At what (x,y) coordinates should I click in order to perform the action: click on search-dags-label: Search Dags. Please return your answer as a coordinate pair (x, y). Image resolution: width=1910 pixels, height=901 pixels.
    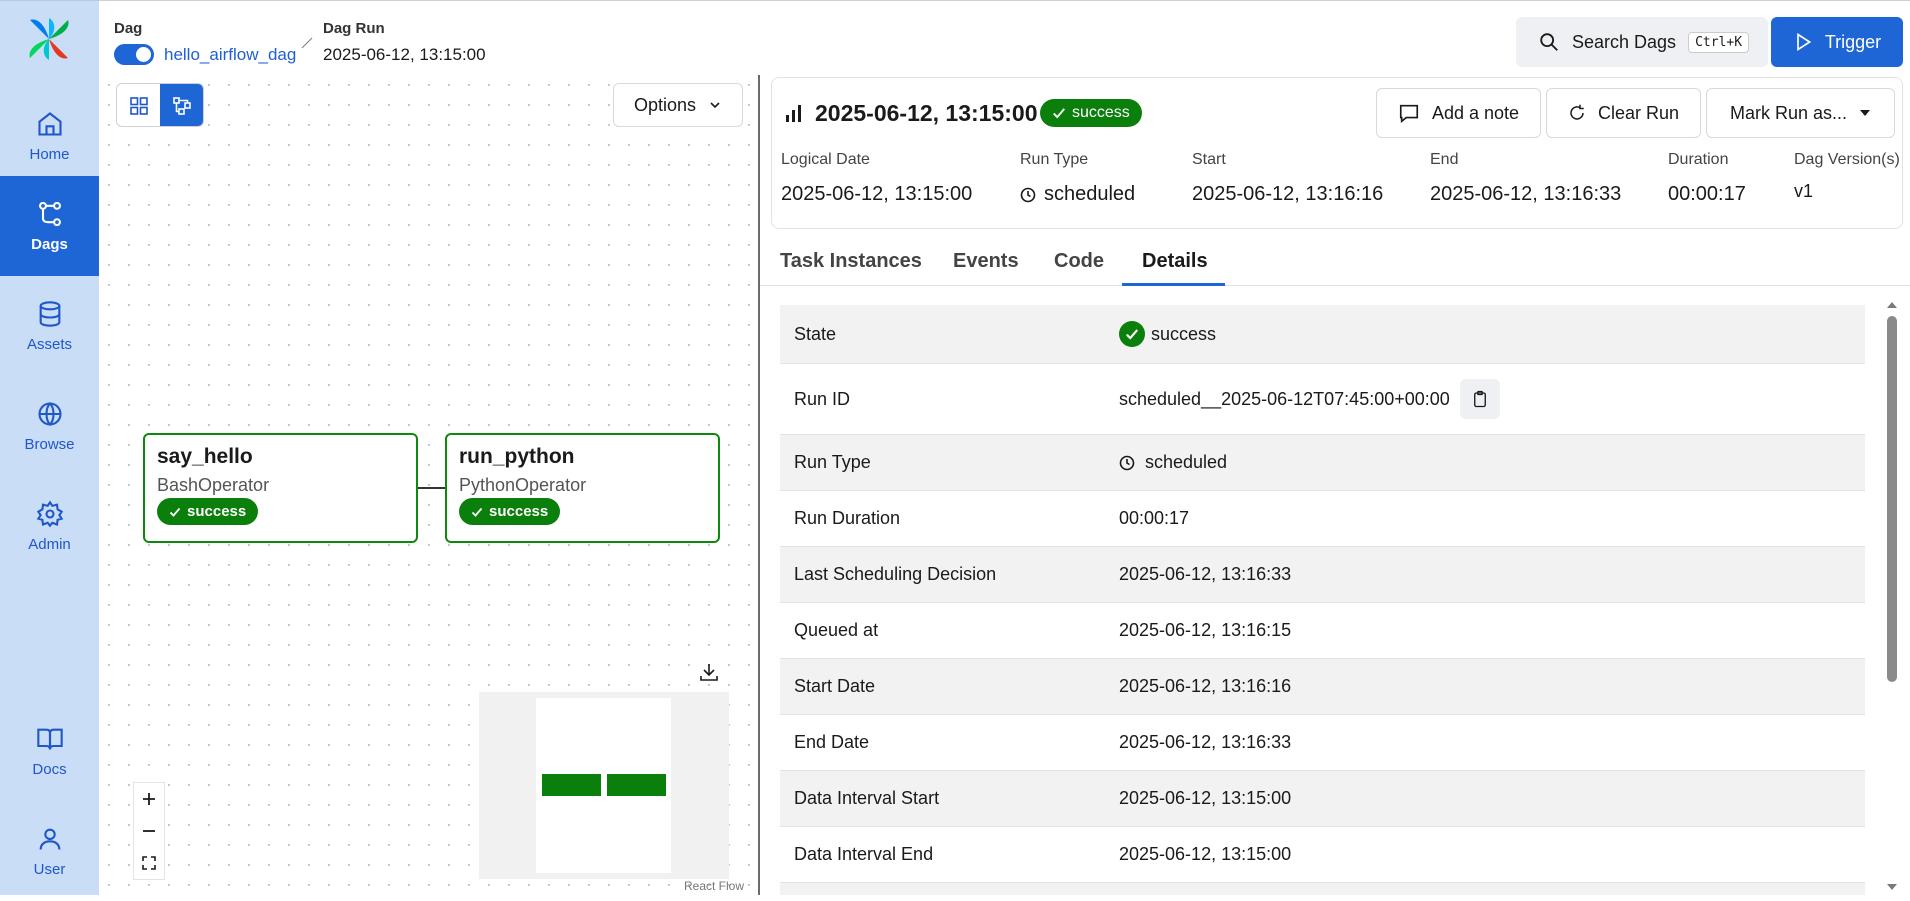
    Looking at the image, I should click on (1624, 41).